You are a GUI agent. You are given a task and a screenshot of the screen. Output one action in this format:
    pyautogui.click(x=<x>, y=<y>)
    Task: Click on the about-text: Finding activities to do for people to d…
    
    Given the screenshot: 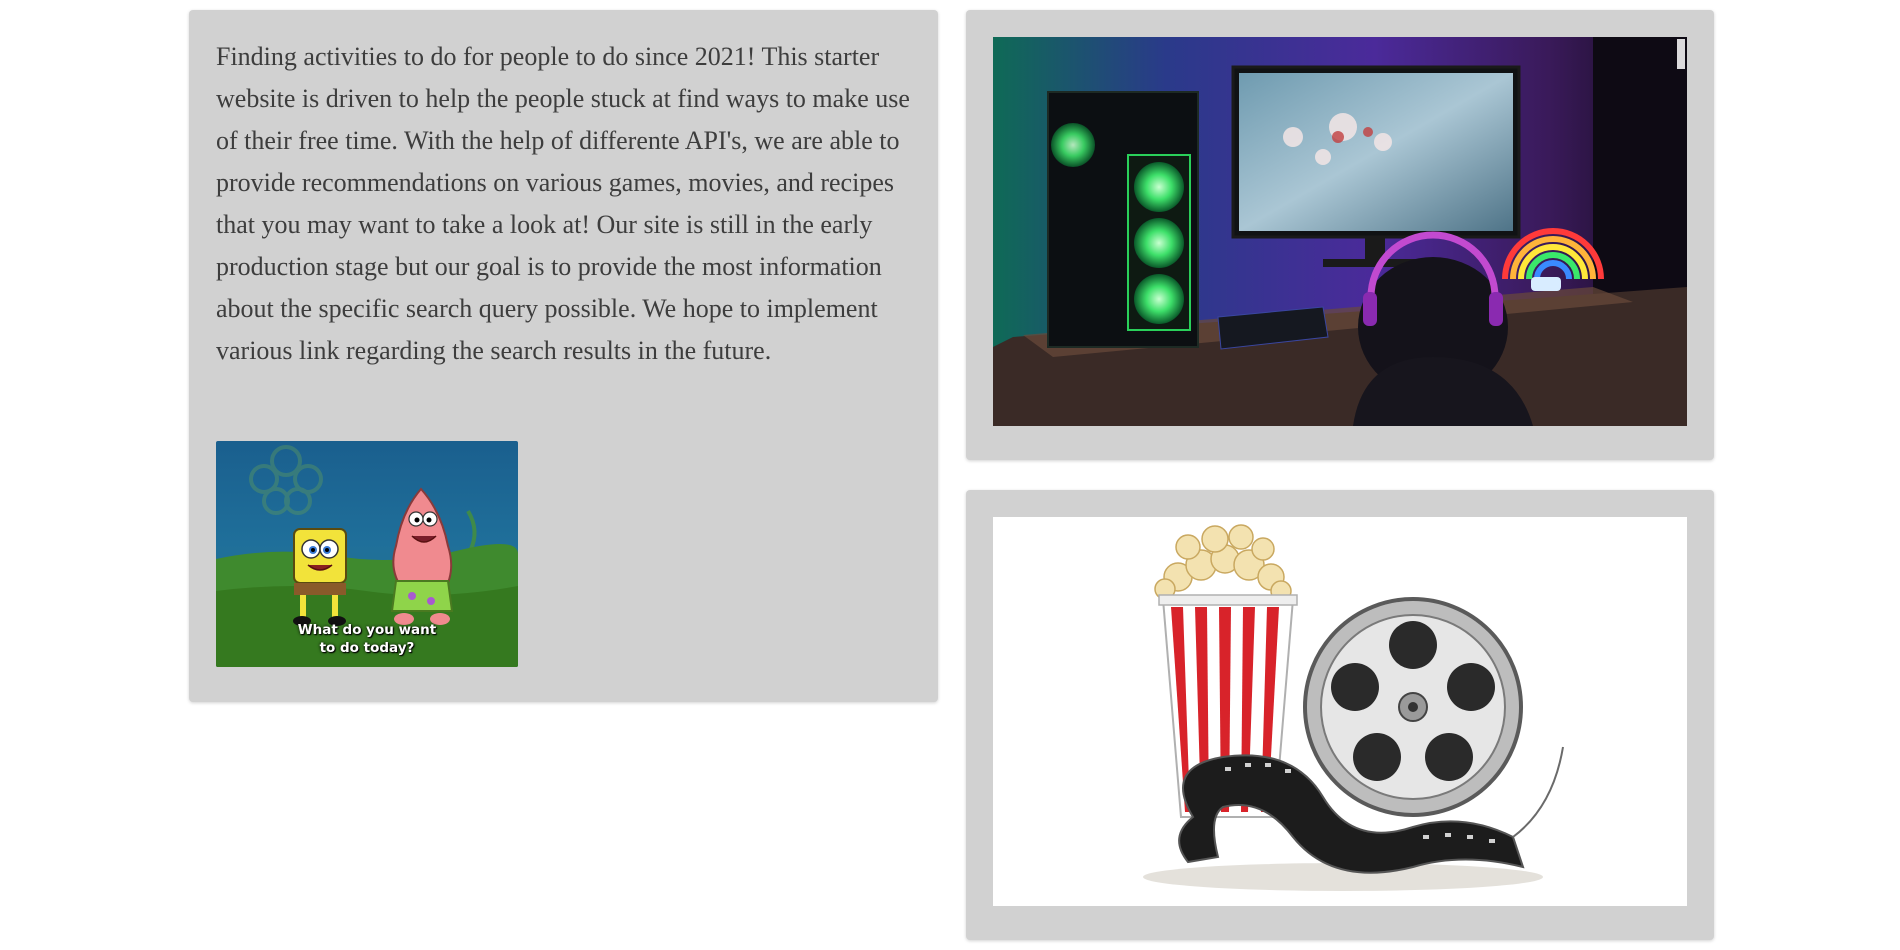 What is the action you would take?
    pyautogui.click(x=563, y=203)
    